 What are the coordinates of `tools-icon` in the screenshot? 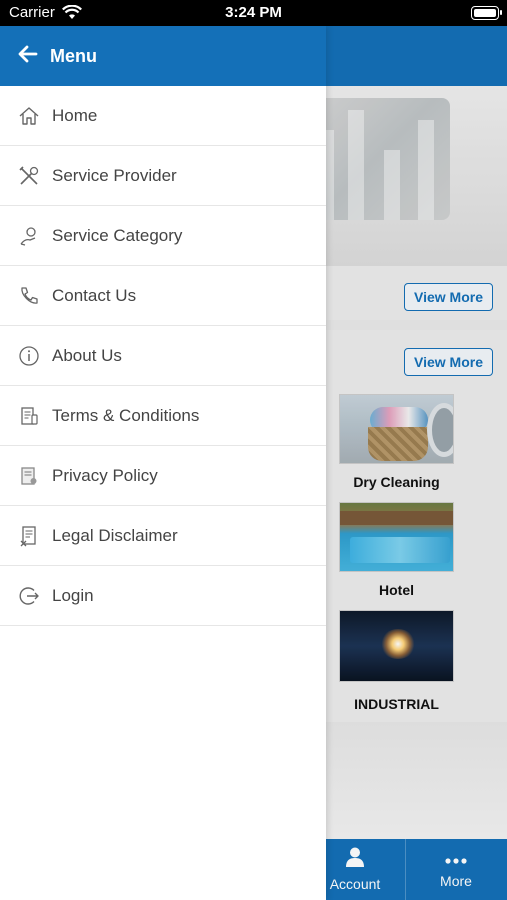 It's located at (29, 176).